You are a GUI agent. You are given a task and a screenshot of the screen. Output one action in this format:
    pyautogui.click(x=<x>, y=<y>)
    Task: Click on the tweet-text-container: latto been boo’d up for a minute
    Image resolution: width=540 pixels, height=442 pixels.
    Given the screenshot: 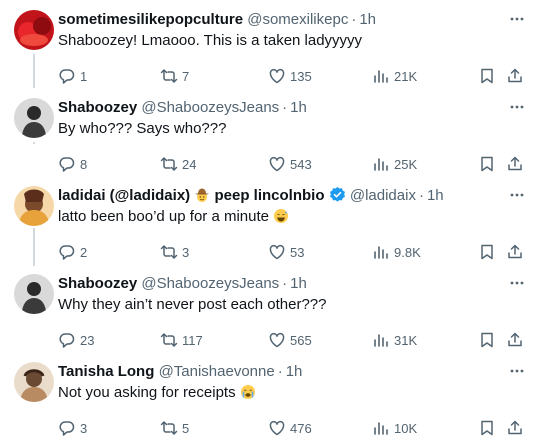 What is the action you would take?
    pyautogui.click(x=173, y=218)
    